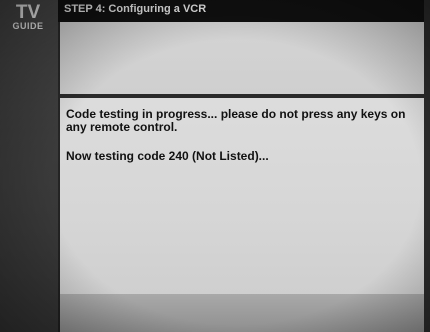 The image size is (430, 332). I want to click on screen-edge, so click(427, 166).